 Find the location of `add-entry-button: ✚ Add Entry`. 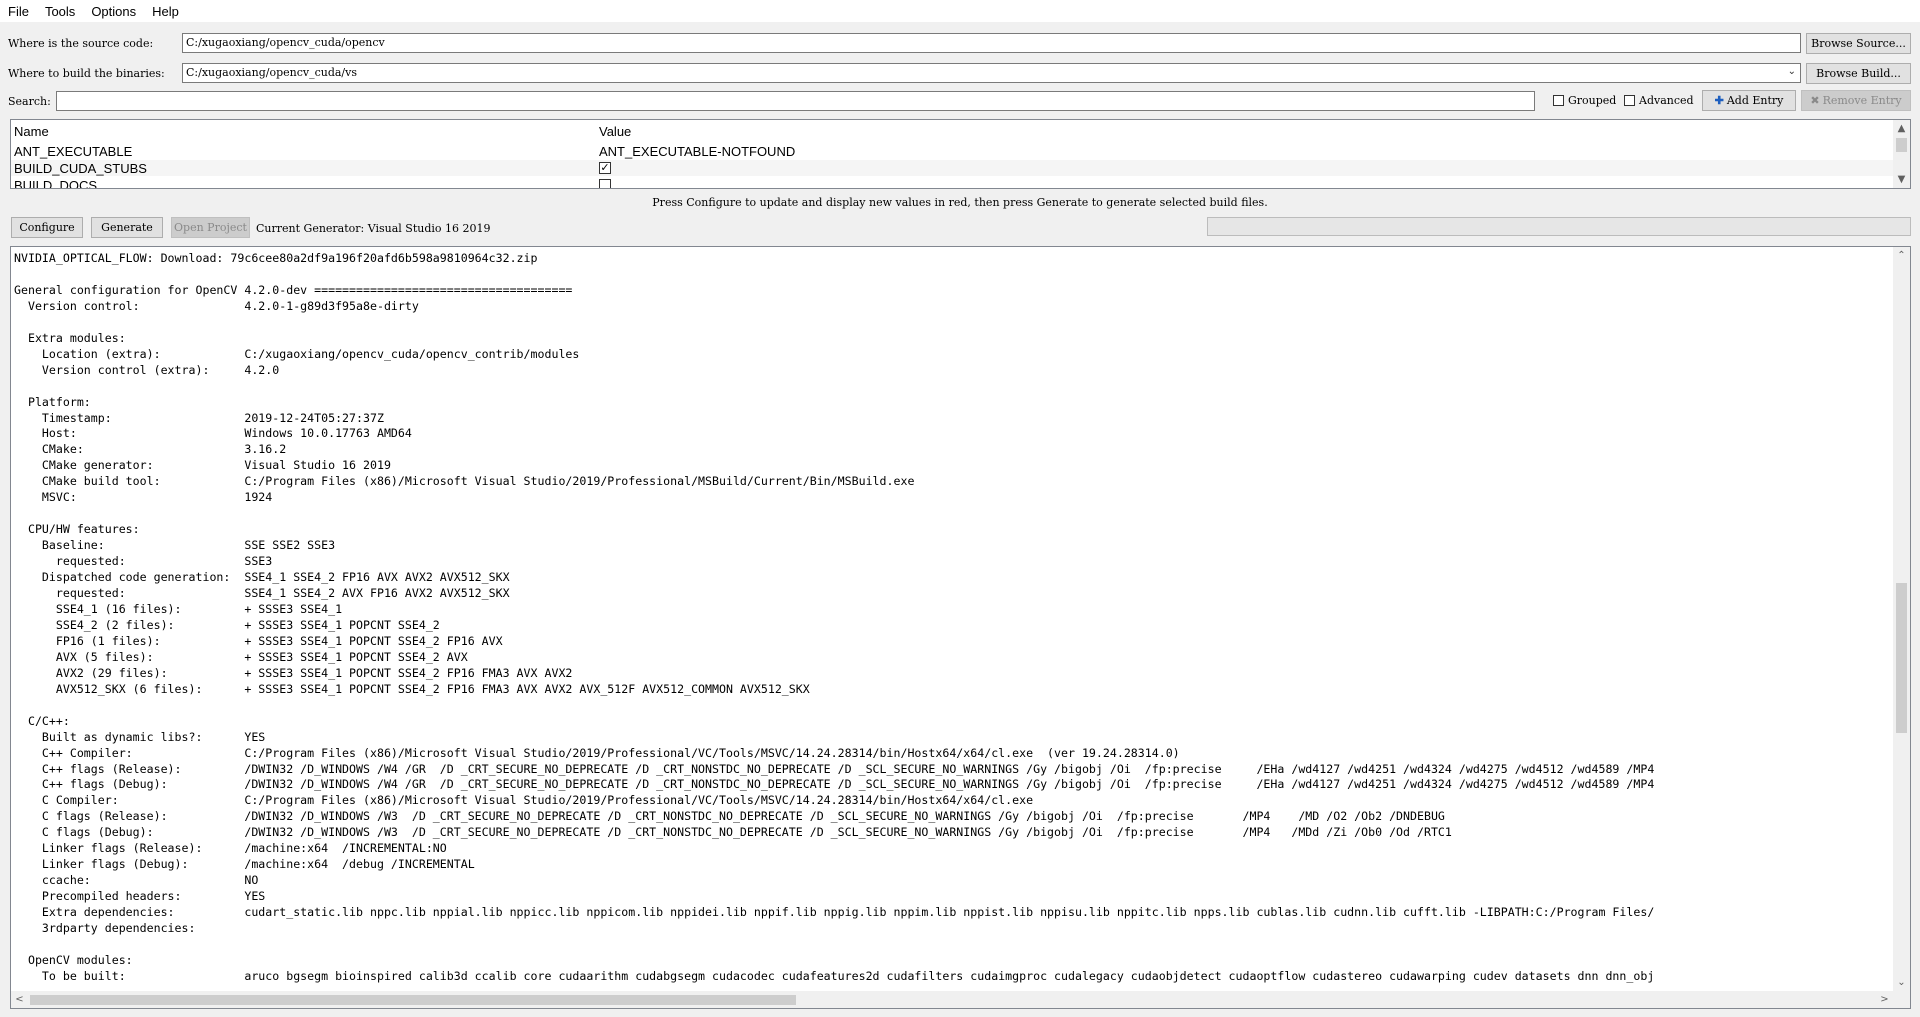

add-entry-button: ✚ Add Entry is located at coordinates (1749, 100).